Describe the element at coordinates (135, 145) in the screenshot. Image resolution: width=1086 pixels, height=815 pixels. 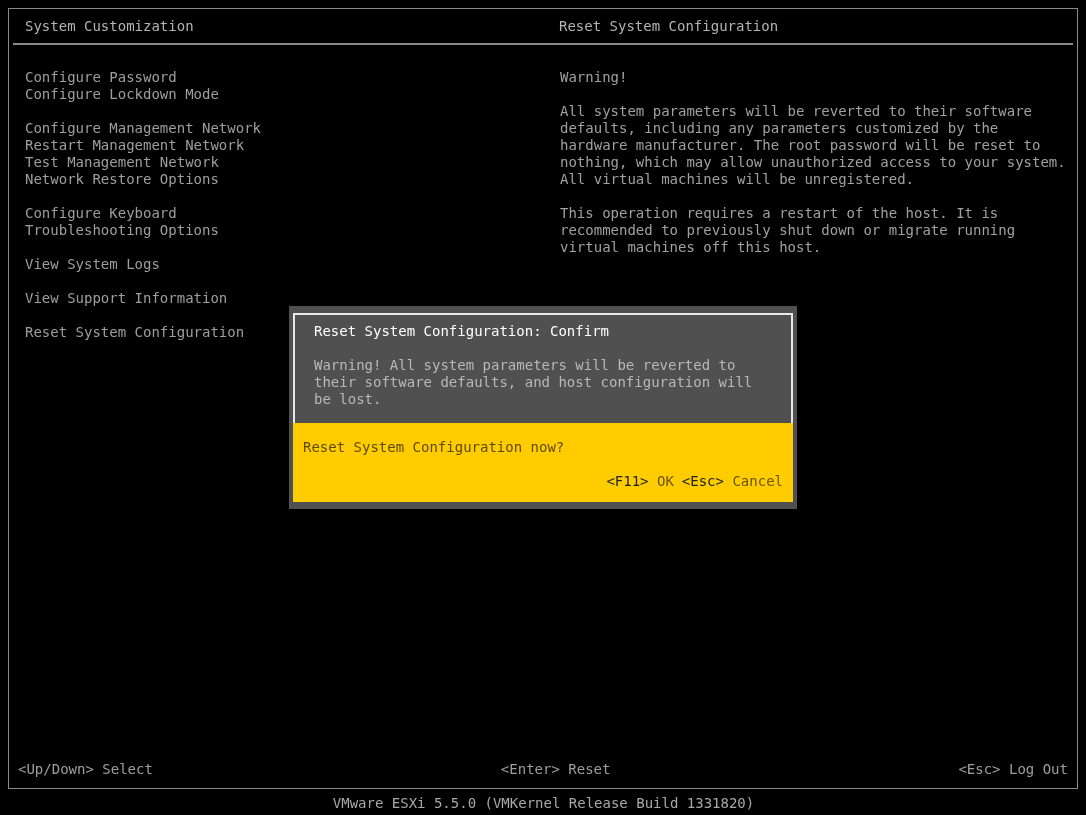
I see `menu-item: Restart Management Network` at that location.